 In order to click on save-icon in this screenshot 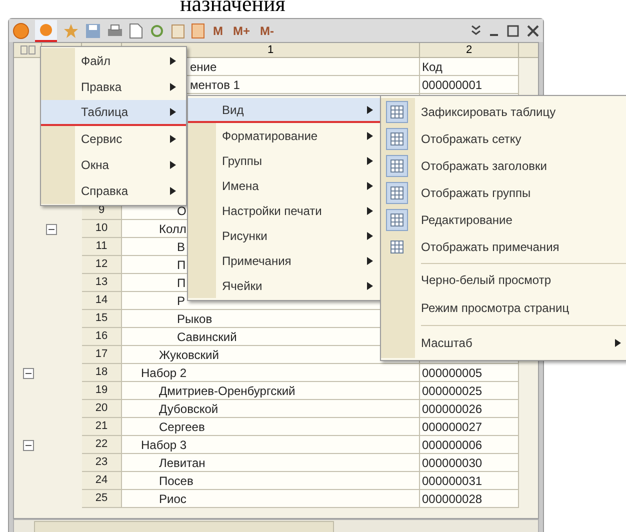, I will do `click(93, 30)`.